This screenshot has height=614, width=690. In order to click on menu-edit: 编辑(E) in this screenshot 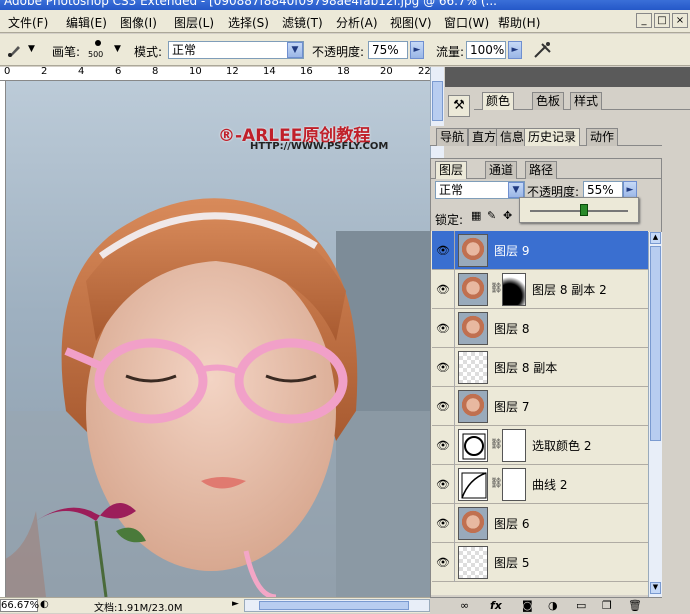, I will do `click(86, 22)`.